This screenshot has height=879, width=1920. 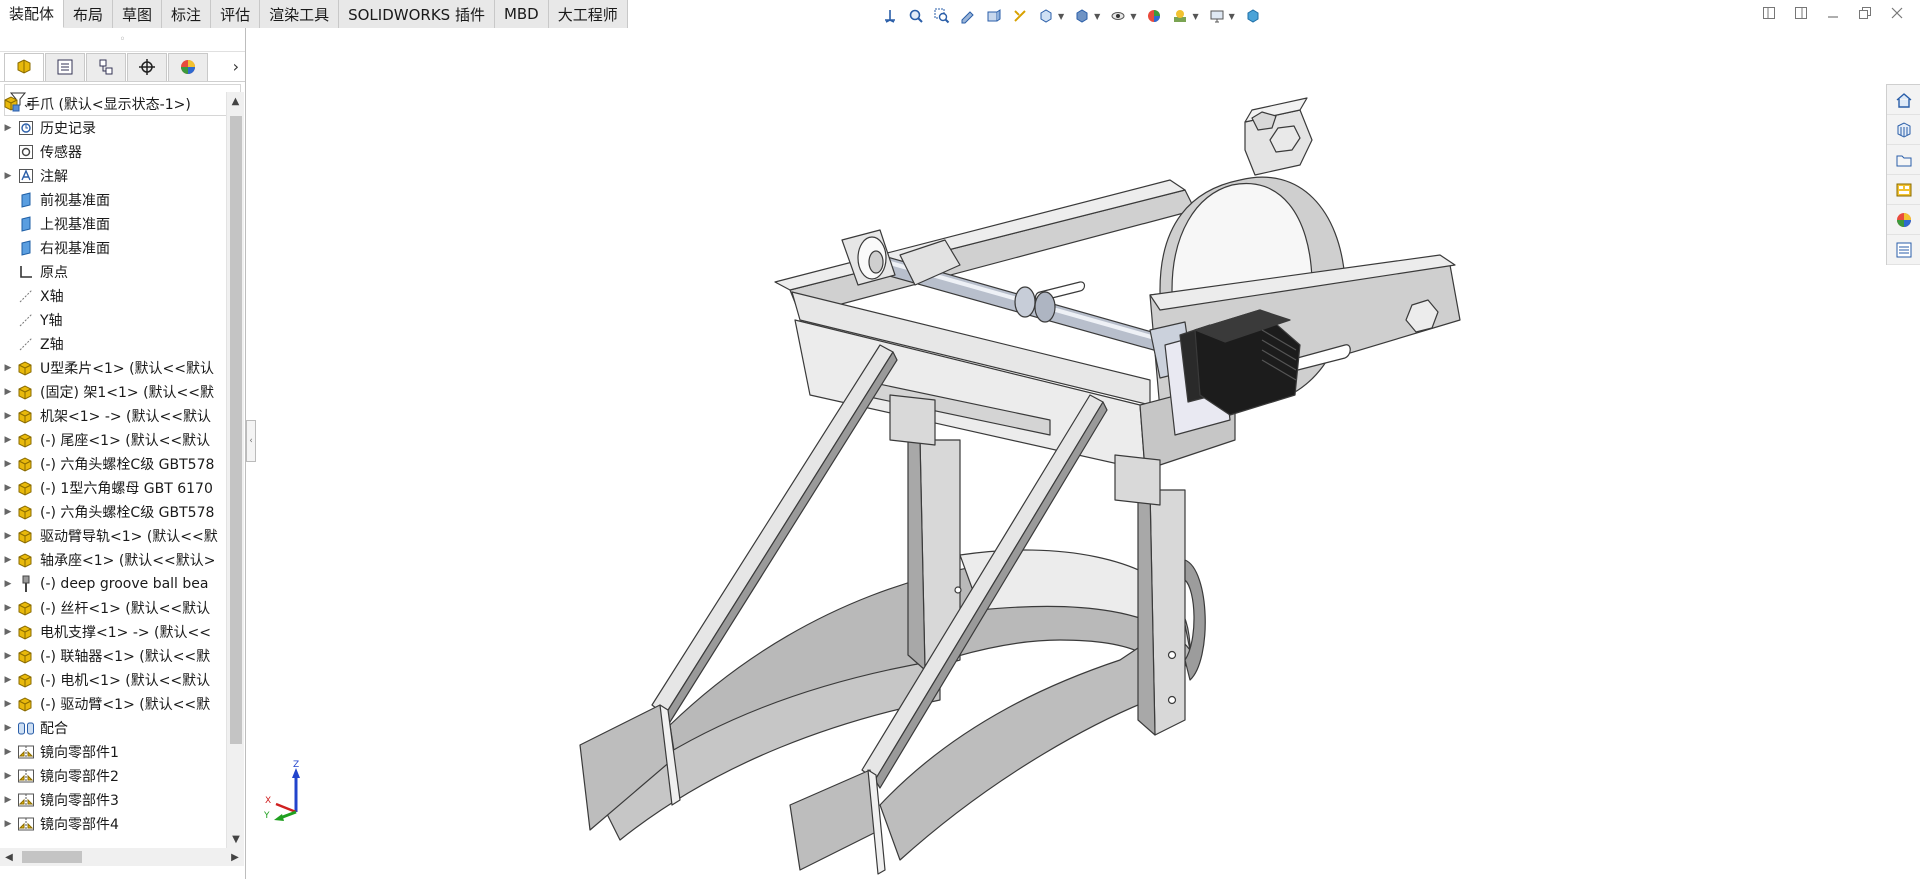 I want to click on display-manager-tab, so click(x=188, y=66).